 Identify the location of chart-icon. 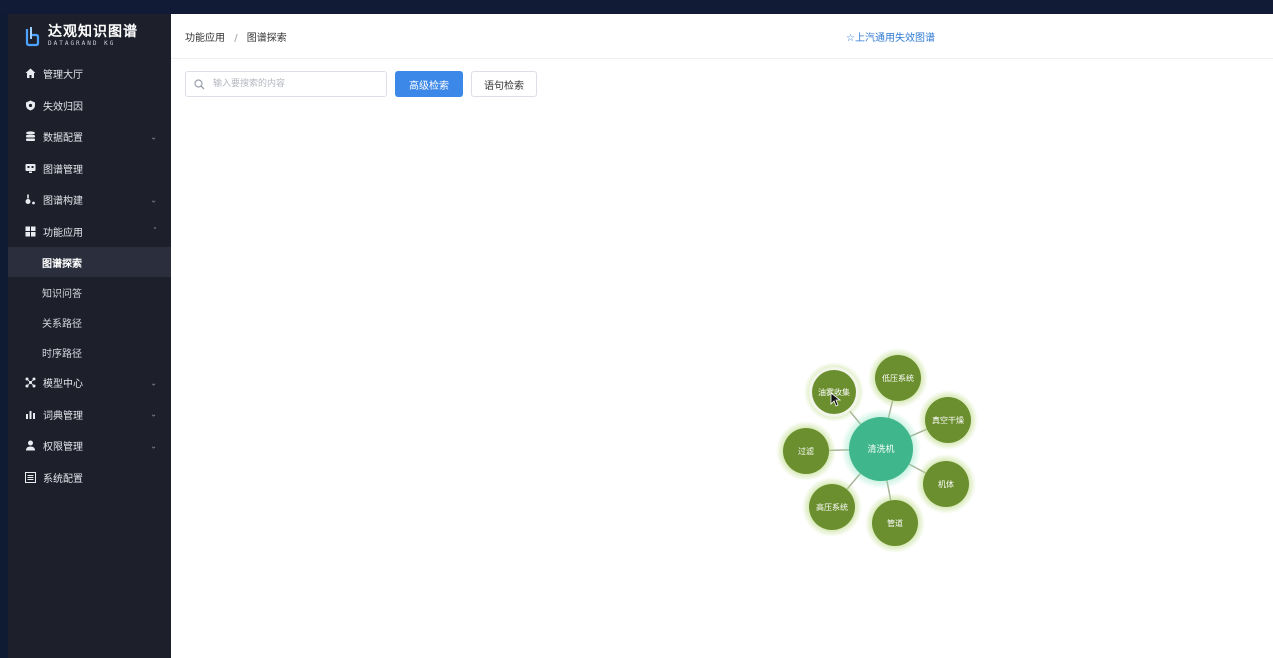
(30, 414).